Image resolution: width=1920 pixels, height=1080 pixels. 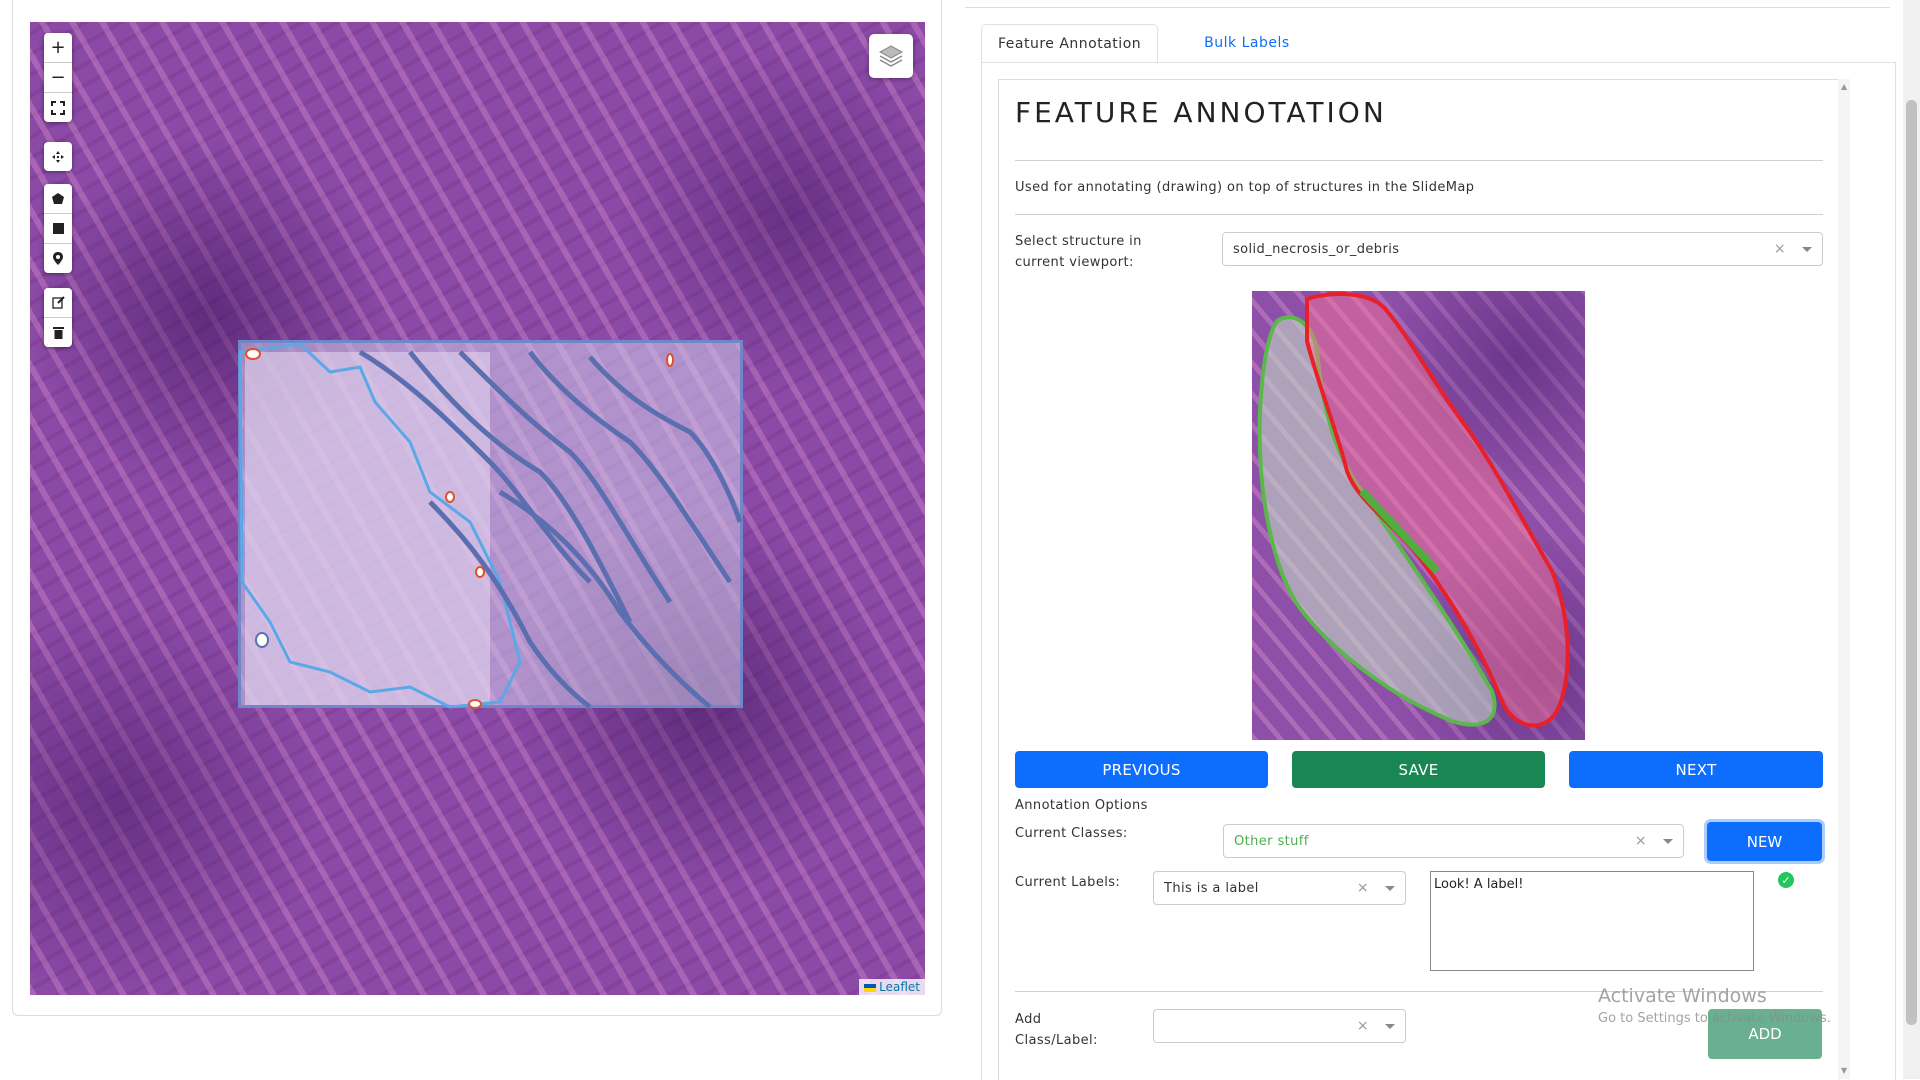 What do you see at coordinates (1786, 880) in the screenshot?
I see `check-icon: ✓` at bounding box center [1786, 880].